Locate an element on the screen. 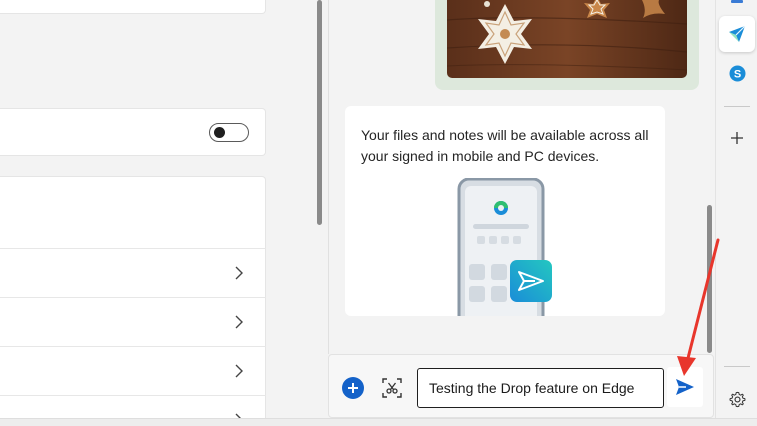 The image size is (757, 426). drop-scrollbar is located at coordinates (710, 177).